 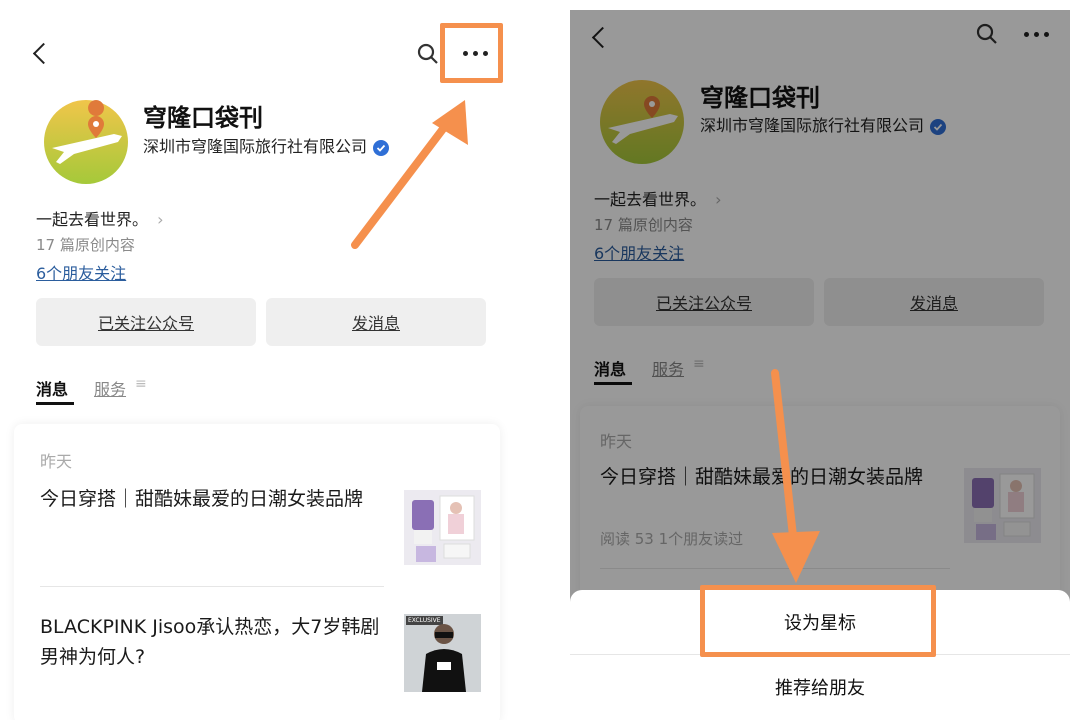 I want to click on feed-date: 昨天, so click(x=56, y=461).